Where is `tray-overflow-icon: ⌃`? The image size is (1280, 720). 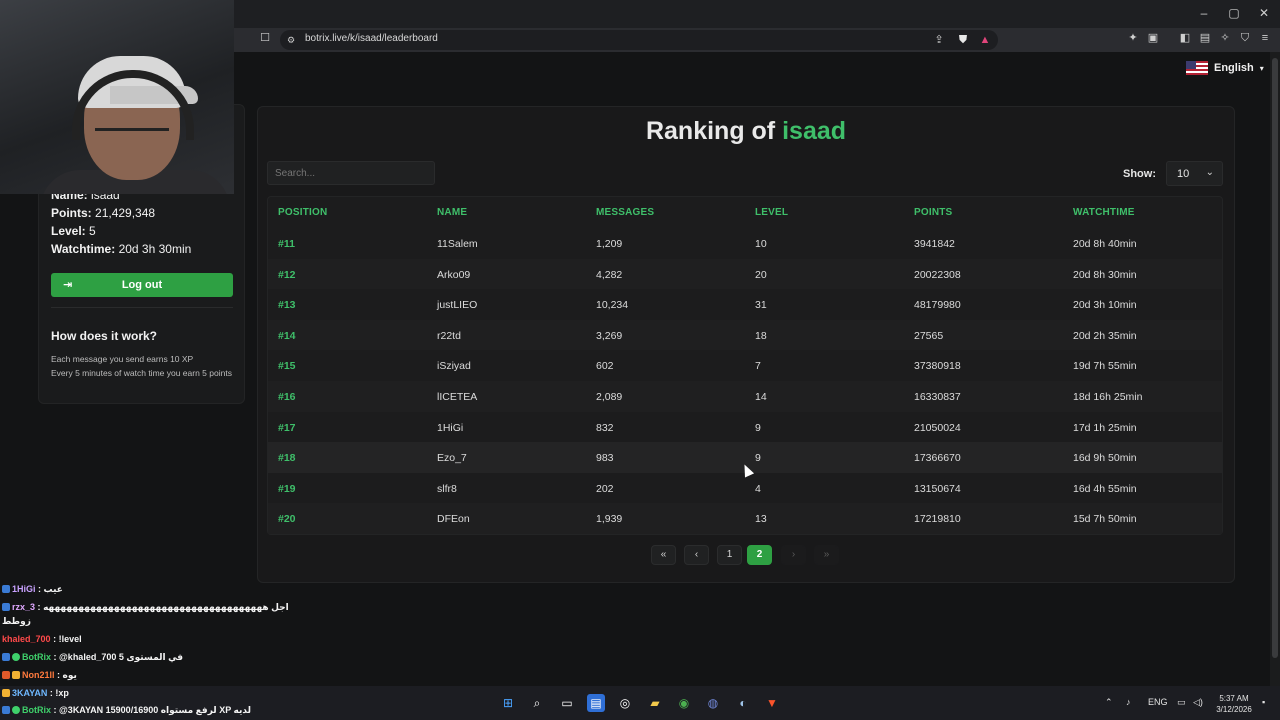 tray-overflow-icon: ⌃ is located at coordinates (1109, 702).